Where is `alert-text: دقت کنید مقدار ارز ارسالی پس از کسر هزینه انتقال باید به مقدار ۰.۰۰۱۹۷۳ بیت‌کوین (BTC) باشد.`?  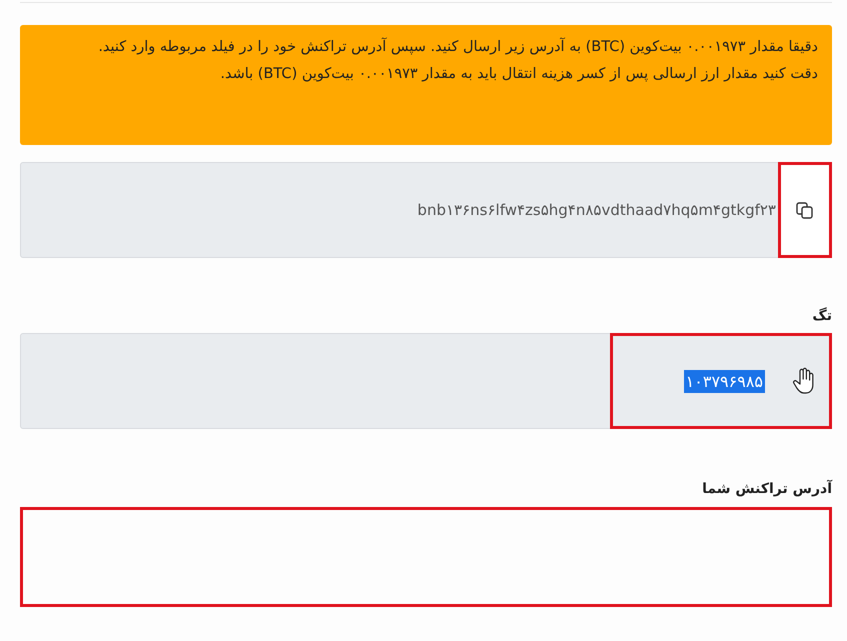
alert-text: دقت کنید مقدار ارز ارسالی پس از کسر هزینه انتقال باید به مقدار ۰.۰۰۱۹۷۳ بیت‌کوین (BTC) باشد. is located at coordinates (518, 74).